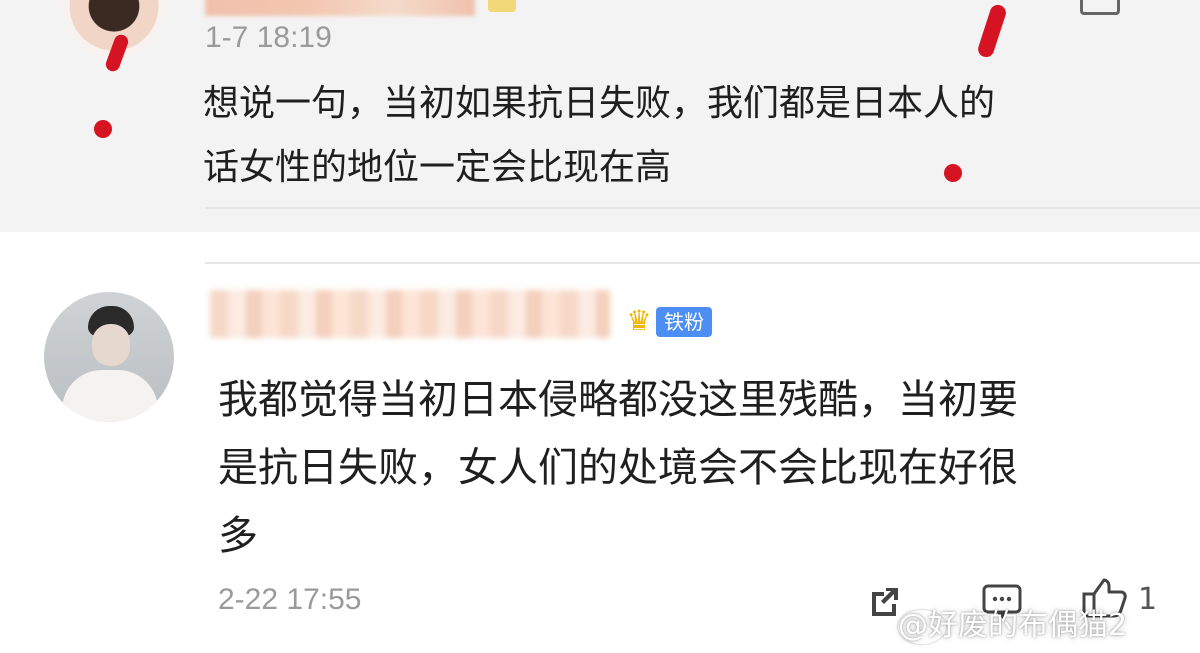 Image resolution: width=1200 pixels, height=653 pixels. What do you see at coordinates (639, 320) in the screenshot?
I see `crown-icon: ♛` at bounding box center [639, 320].